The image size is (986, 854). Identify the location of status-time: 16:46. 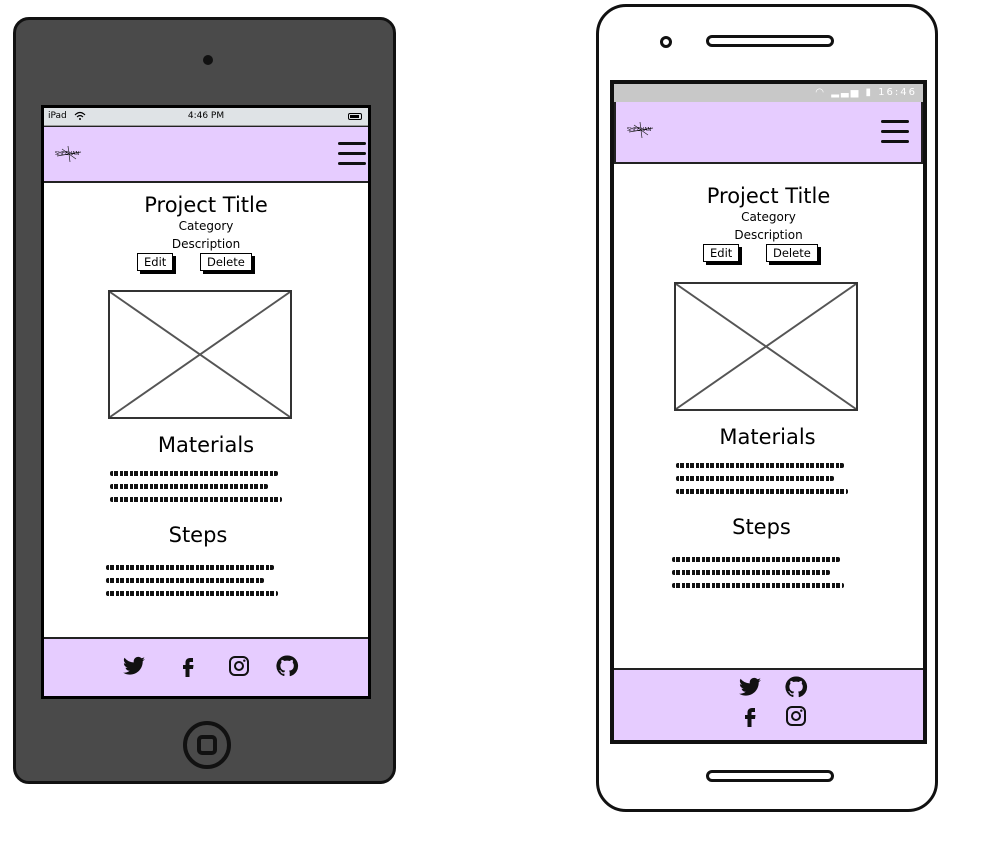
(897, 92).